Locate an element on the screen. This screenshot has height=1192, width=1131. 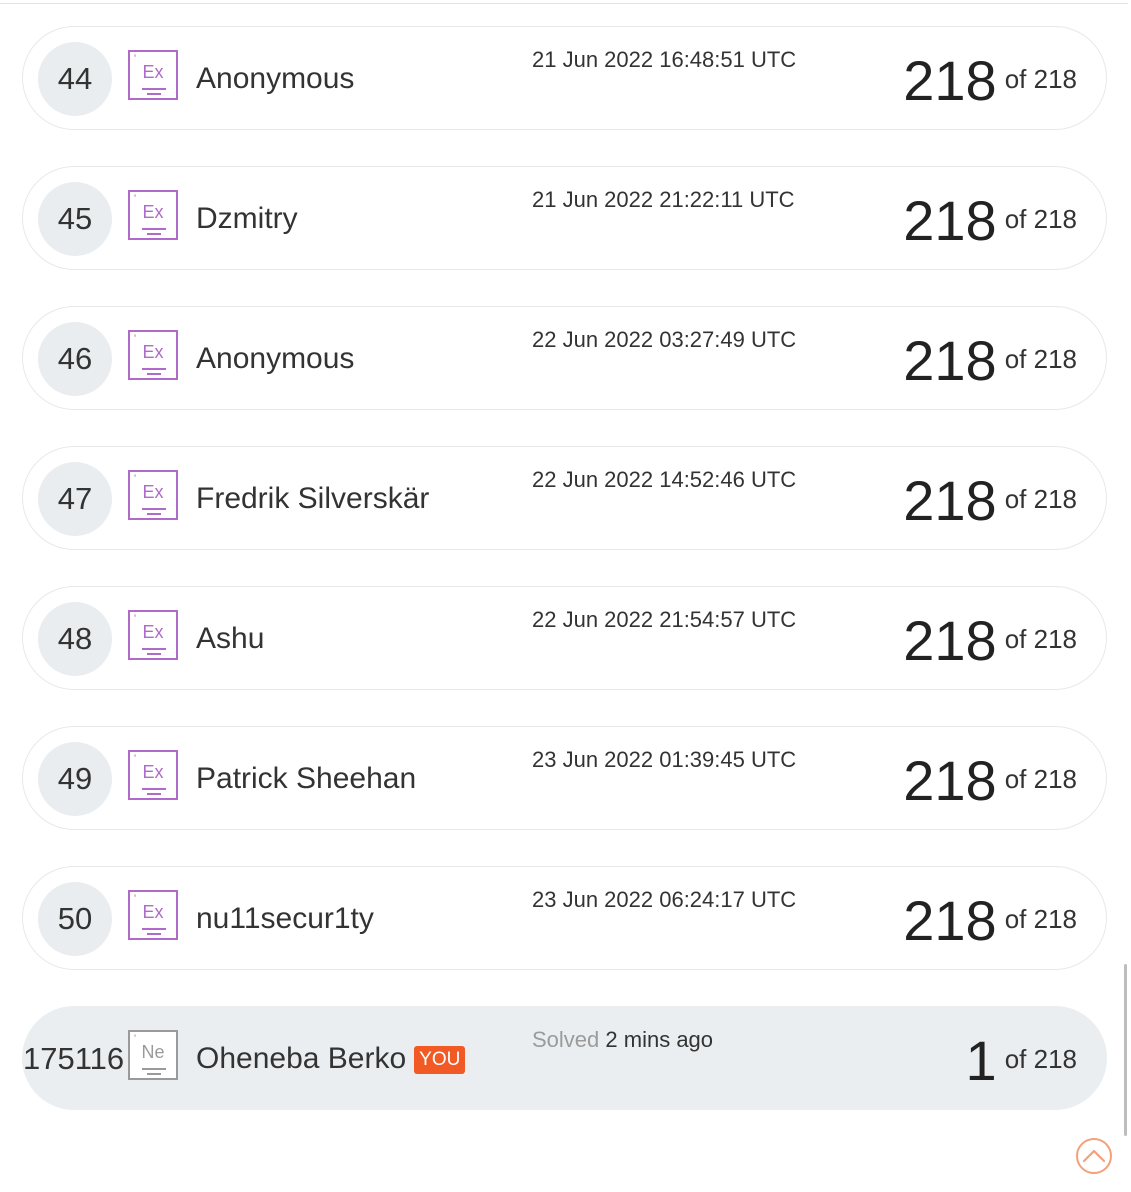
rank-number: 50 is located at coordinates (75, 919).